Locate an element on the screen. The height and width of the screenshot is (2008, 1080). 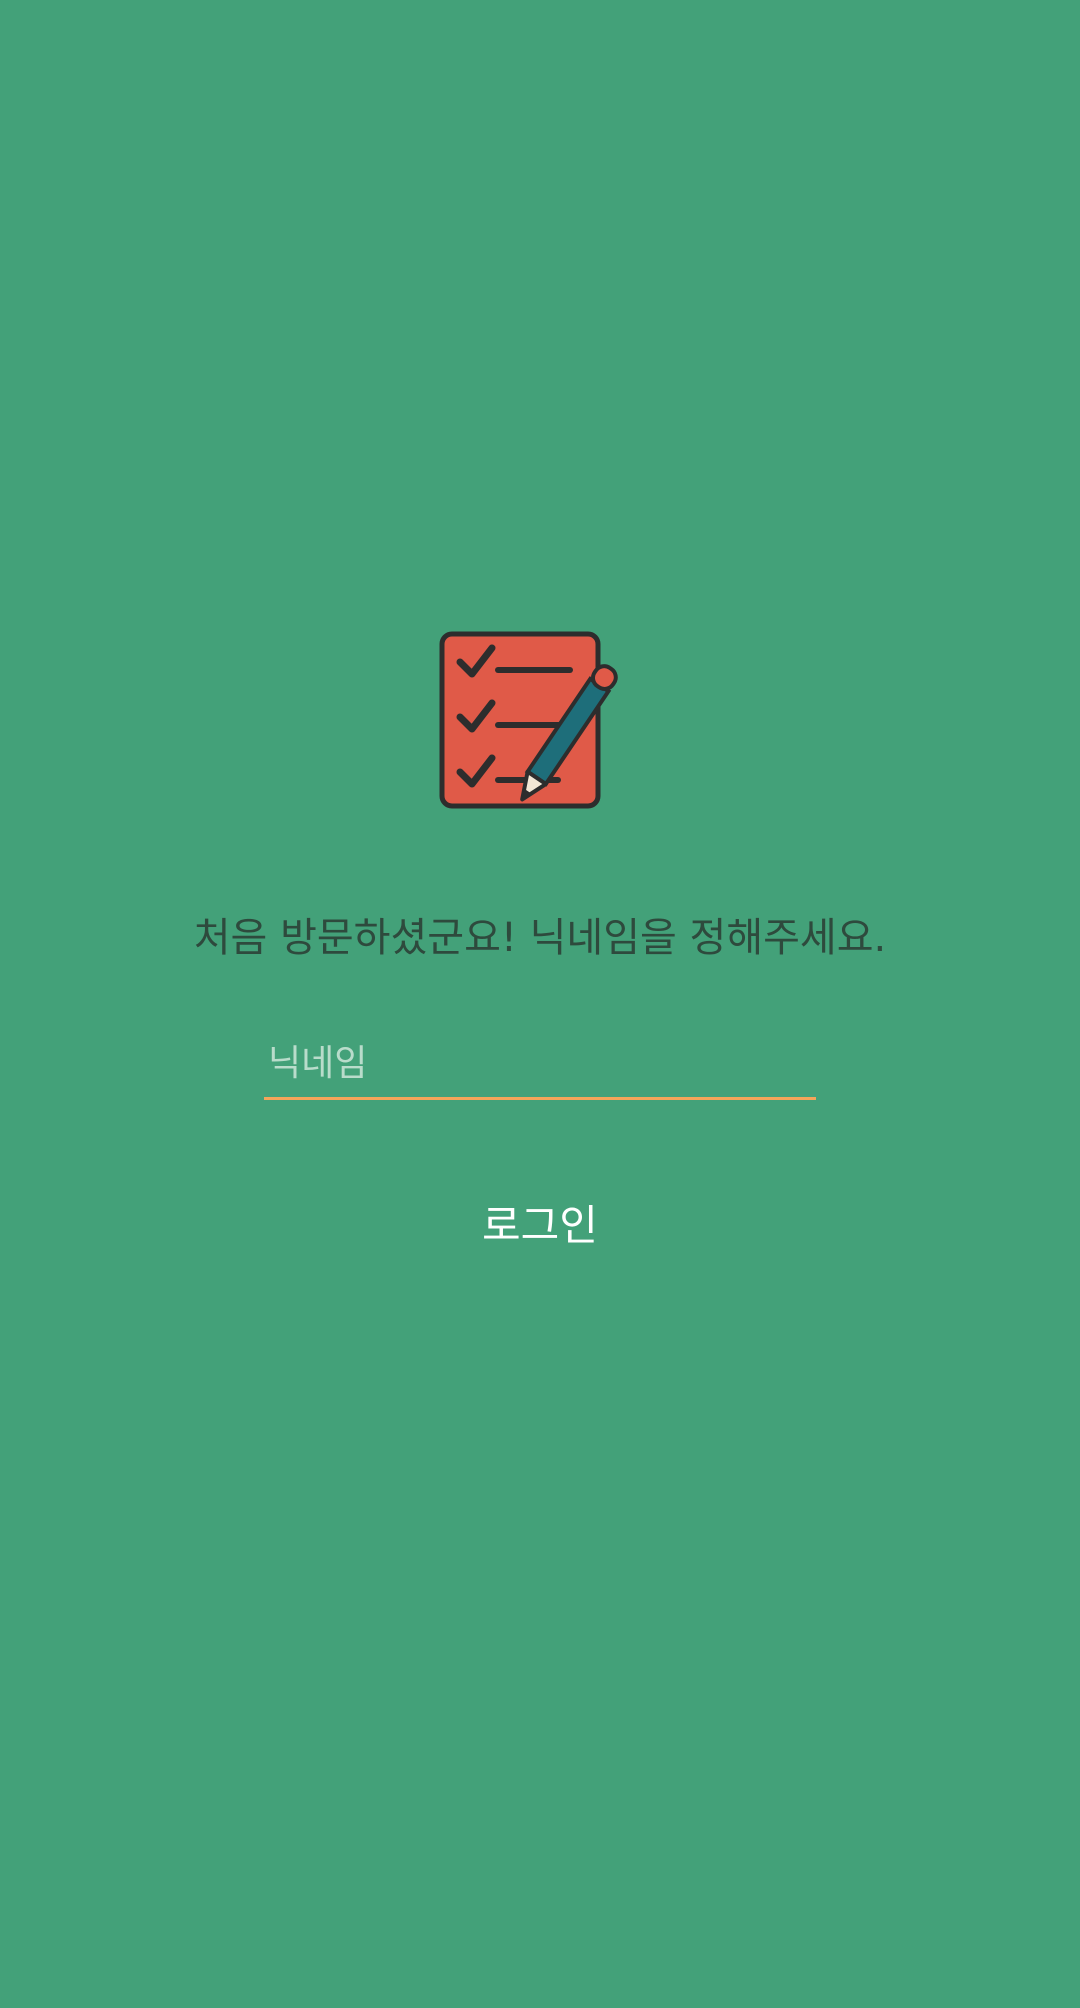
nickname-field-container is located at coordinates (540, 1065).